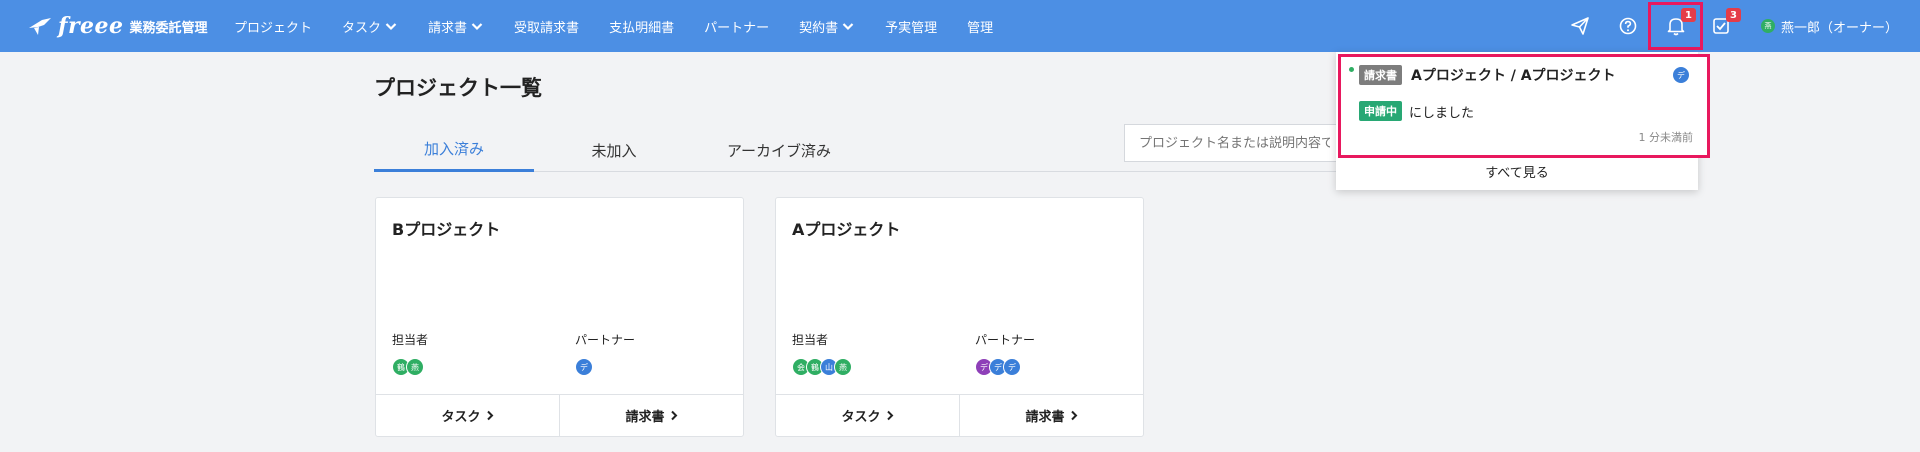  Describe the element at coordinates (91, 26) in the screenshot. I see `brand-logo-text: freee` at that location.